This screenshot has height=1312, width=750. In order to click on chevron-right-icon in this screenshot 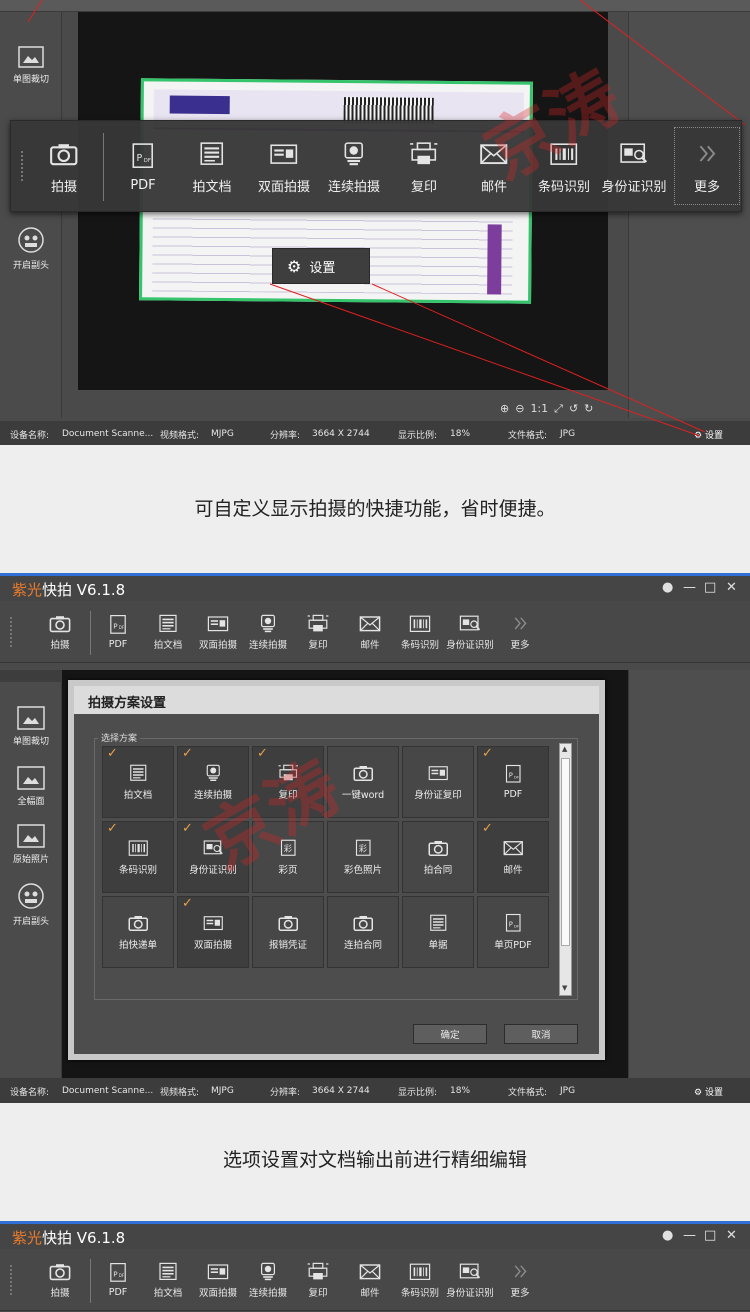, I will do `click(520, 623)`.